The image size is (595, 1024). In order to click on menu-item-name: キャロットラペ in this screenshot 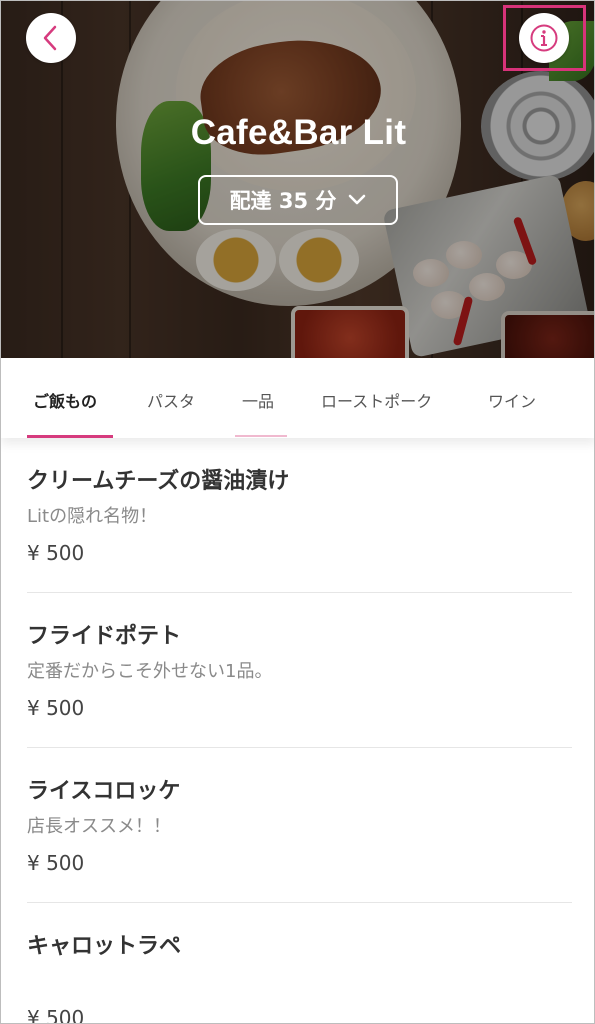, I will do `click(104, 946)`.